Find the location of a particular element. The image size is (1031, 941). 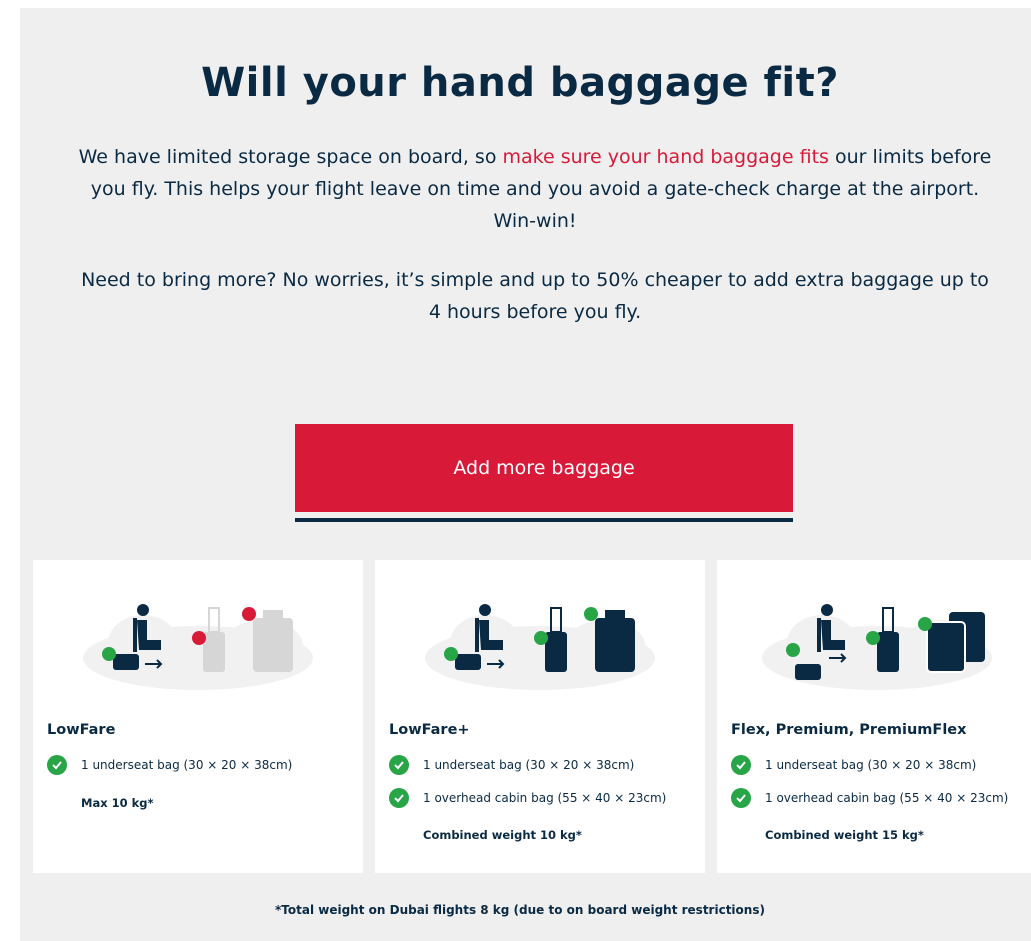

weight-note: Combined weight 15 kg* is located at coordinates (844, 835).